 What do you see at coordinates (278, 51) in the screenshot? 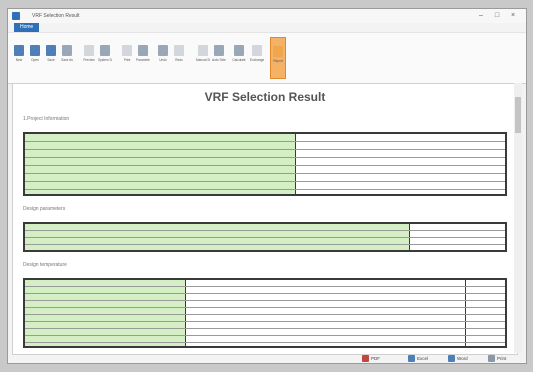
I see `report-icon` at bounding box center [278, 51].